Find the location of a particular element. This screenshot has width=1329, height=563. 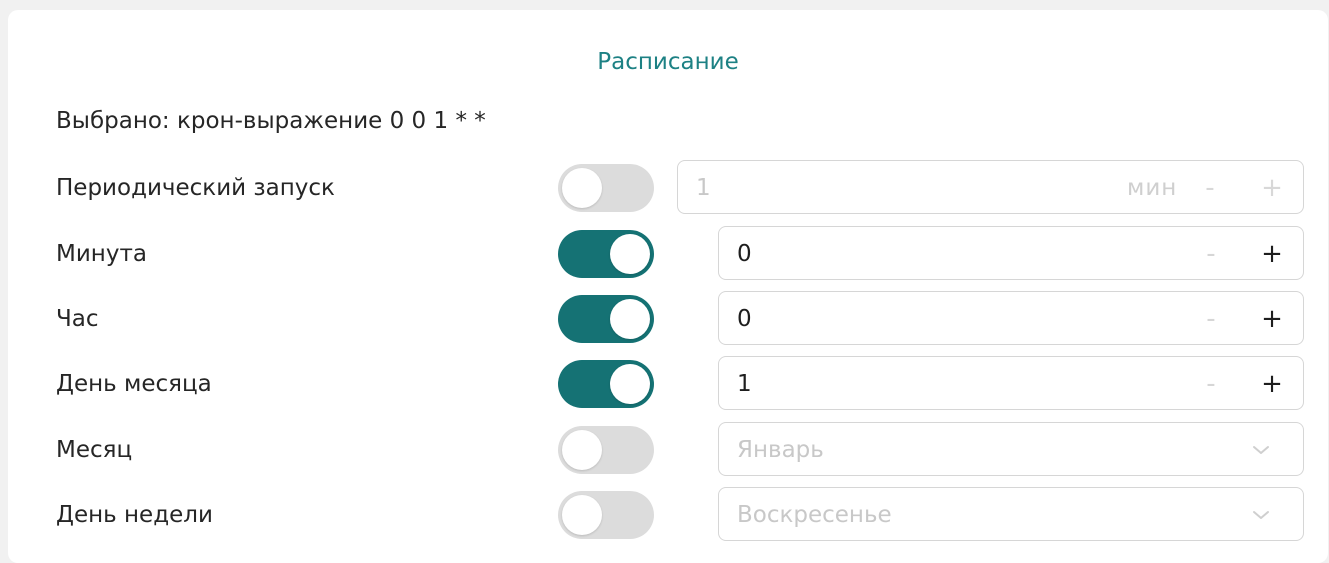

row-hour: Час 0 - + is located at coordinates (668, 319).